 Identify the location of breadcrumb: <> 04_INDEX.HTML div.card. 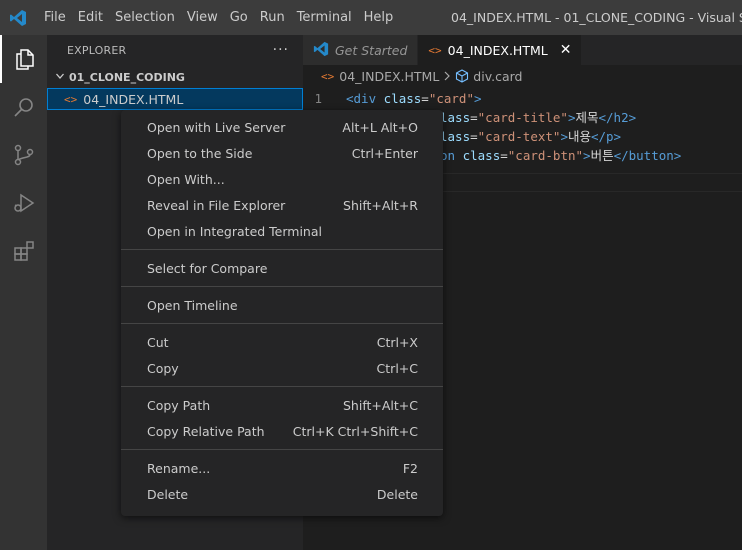
(522, 76).